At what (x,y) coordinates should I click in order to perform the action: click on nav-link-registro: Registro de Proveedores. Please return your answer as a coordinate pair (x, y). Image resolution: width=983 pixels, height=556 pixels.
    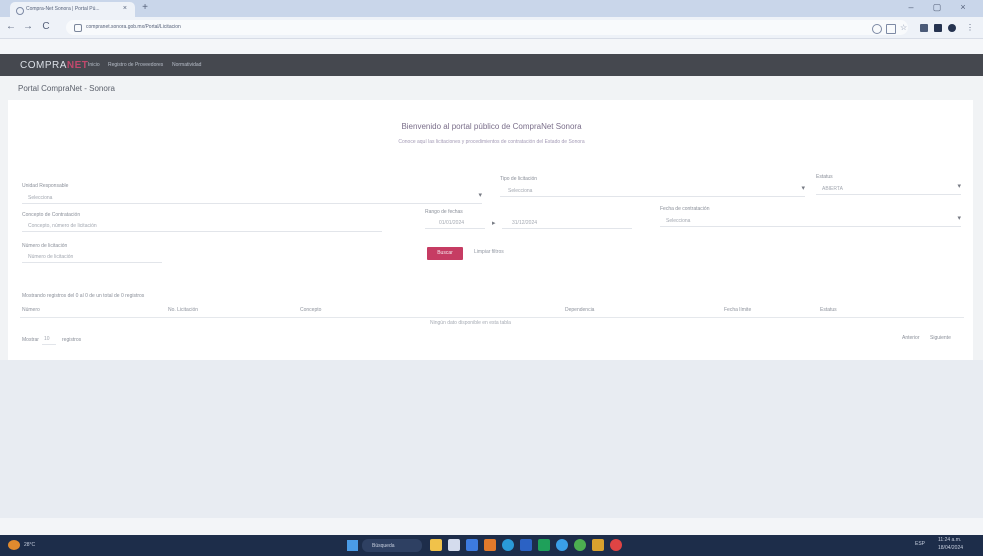
    Looking at the image, I should click on (135, 65).